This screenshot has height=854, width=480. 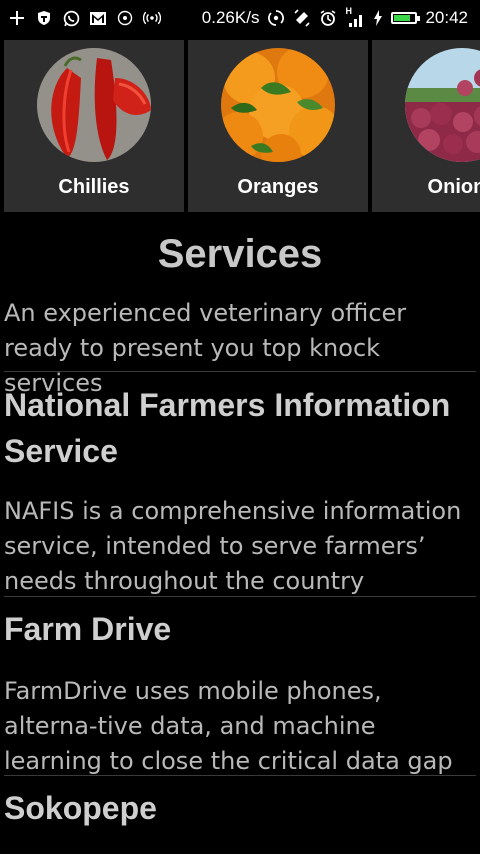 What do you see at coordinates (71, 18) in the screenshot?
I see `whatsapp-icon` at bounding box center [71, 18].